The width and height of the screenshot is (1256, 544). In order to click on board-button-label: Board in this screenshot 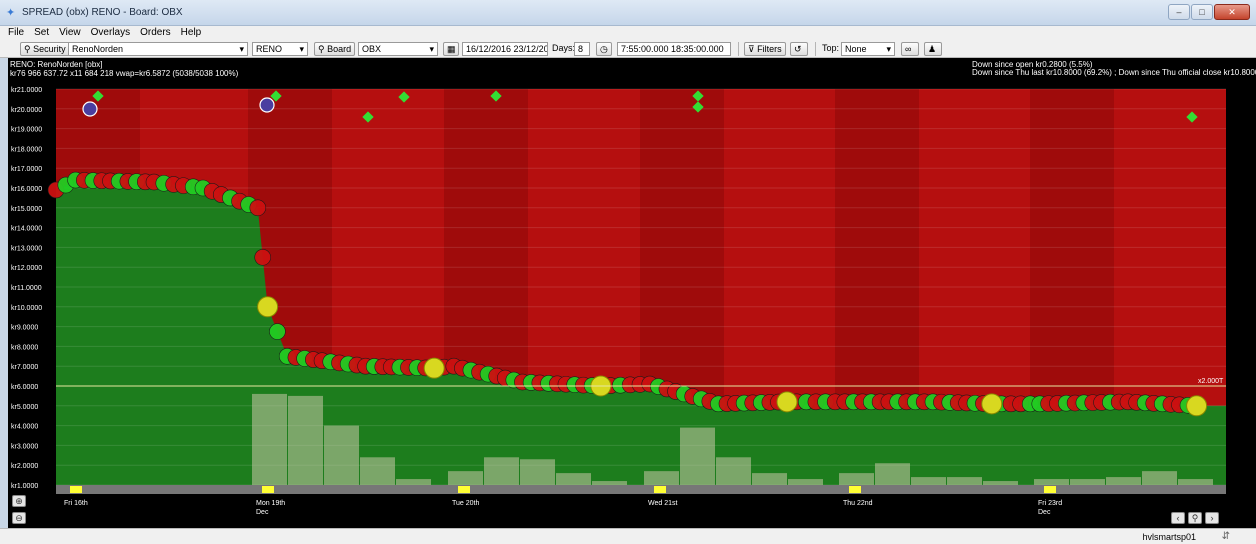, I will do `click(339, 49)`.